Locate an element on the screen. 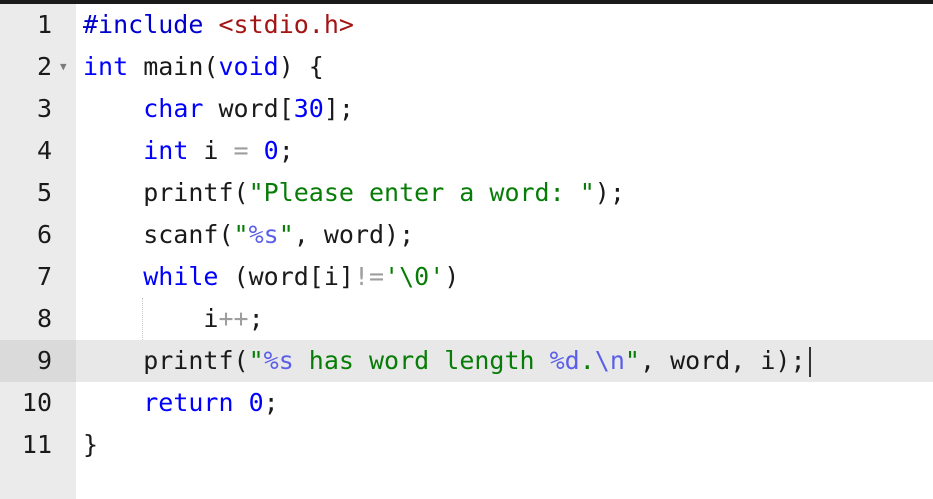  code-line-6: 6 scanf("%s", word); is located at coordinates (466, 235).